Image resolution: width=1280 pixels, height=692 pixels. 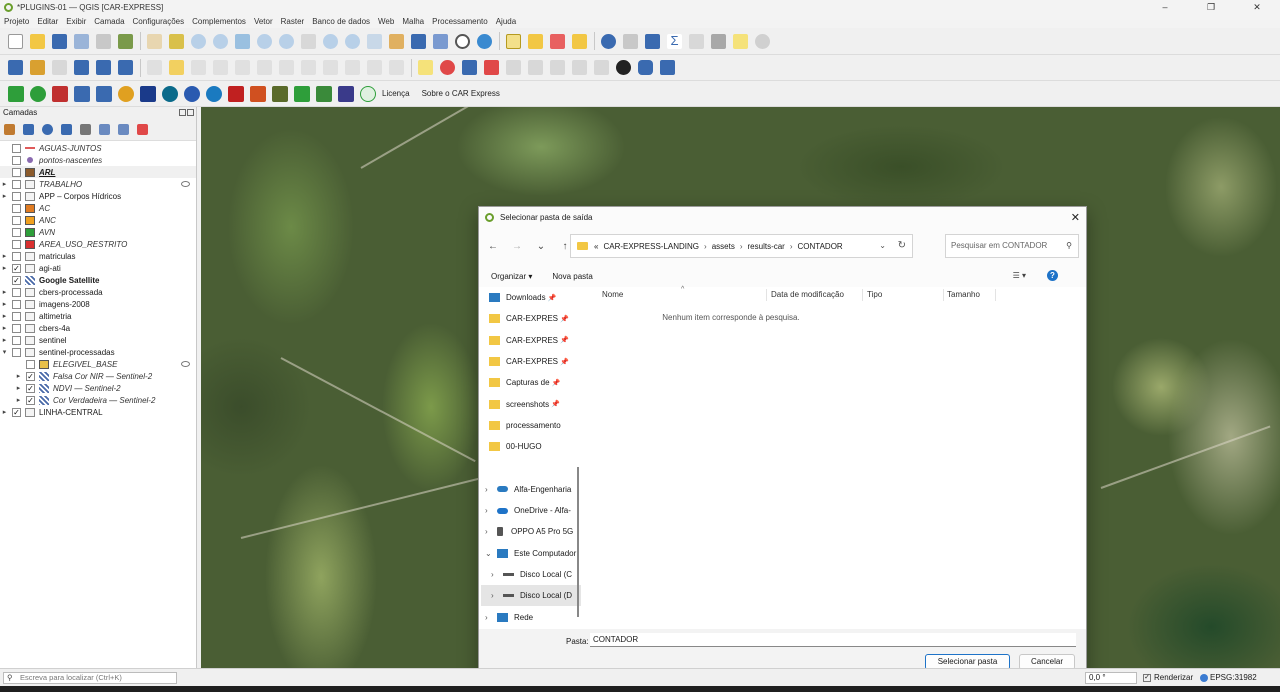 I want to click on nav-item: › OneDrive - Alfa-, so click(x=531, y=510).